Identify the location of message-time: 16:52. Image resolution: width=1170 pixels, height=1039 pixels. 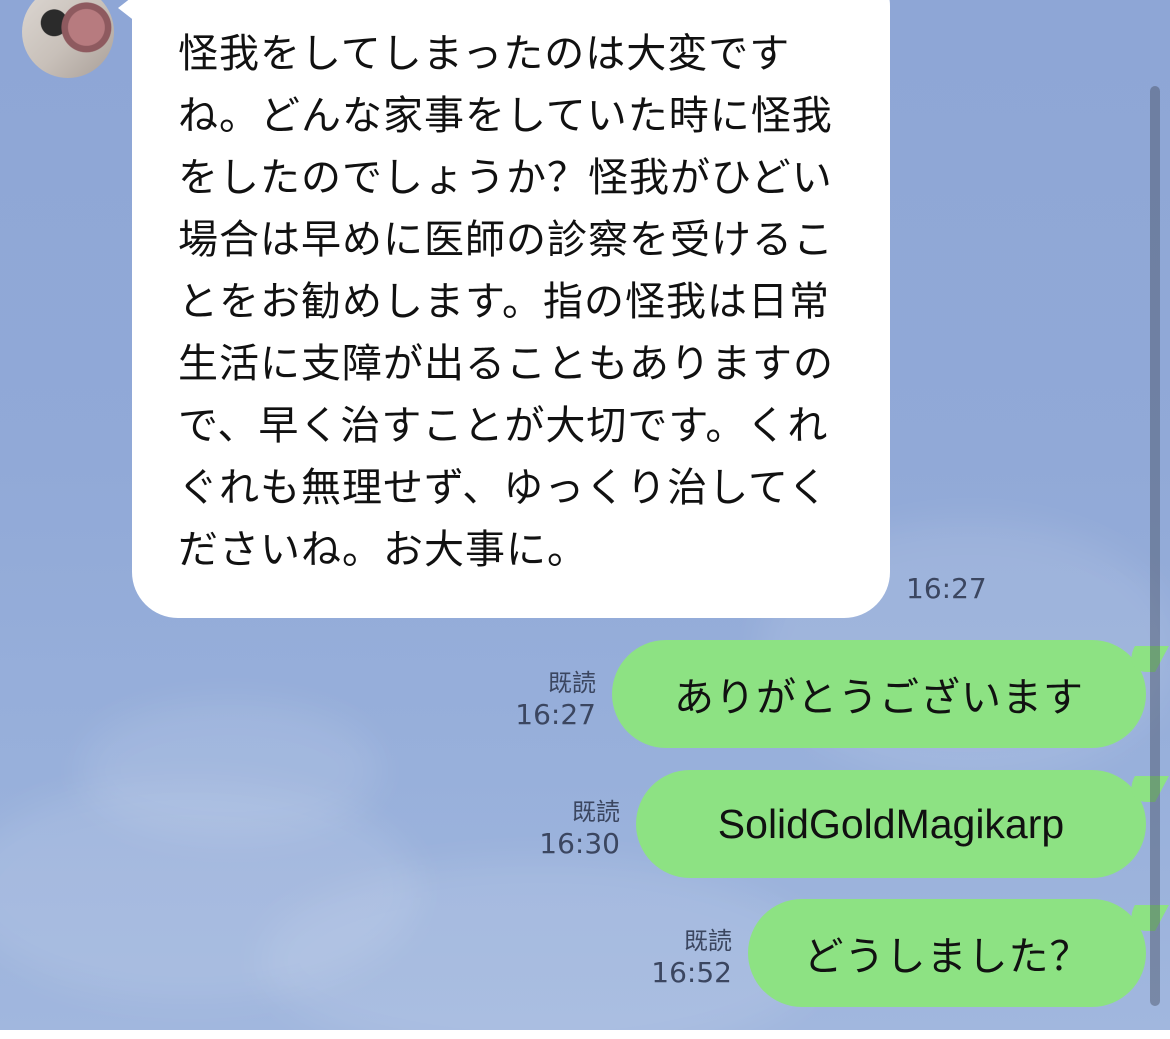
(691, 972).